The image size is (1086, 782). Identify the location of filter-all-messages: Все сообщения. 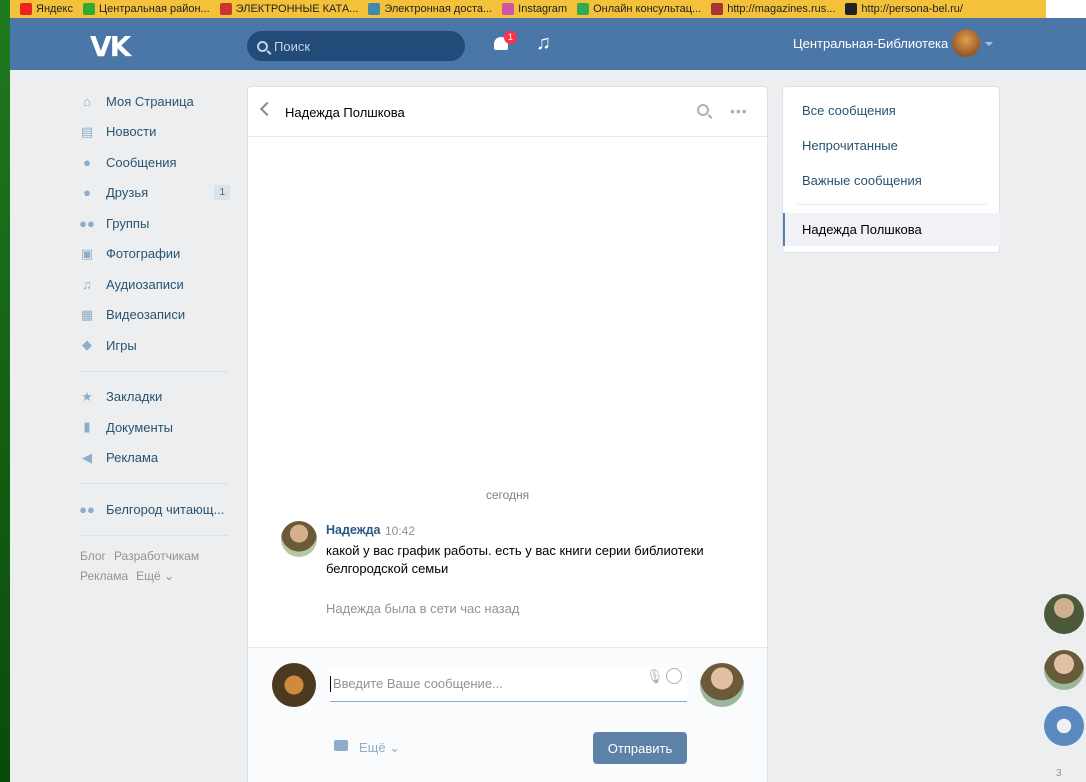
(849, 110).